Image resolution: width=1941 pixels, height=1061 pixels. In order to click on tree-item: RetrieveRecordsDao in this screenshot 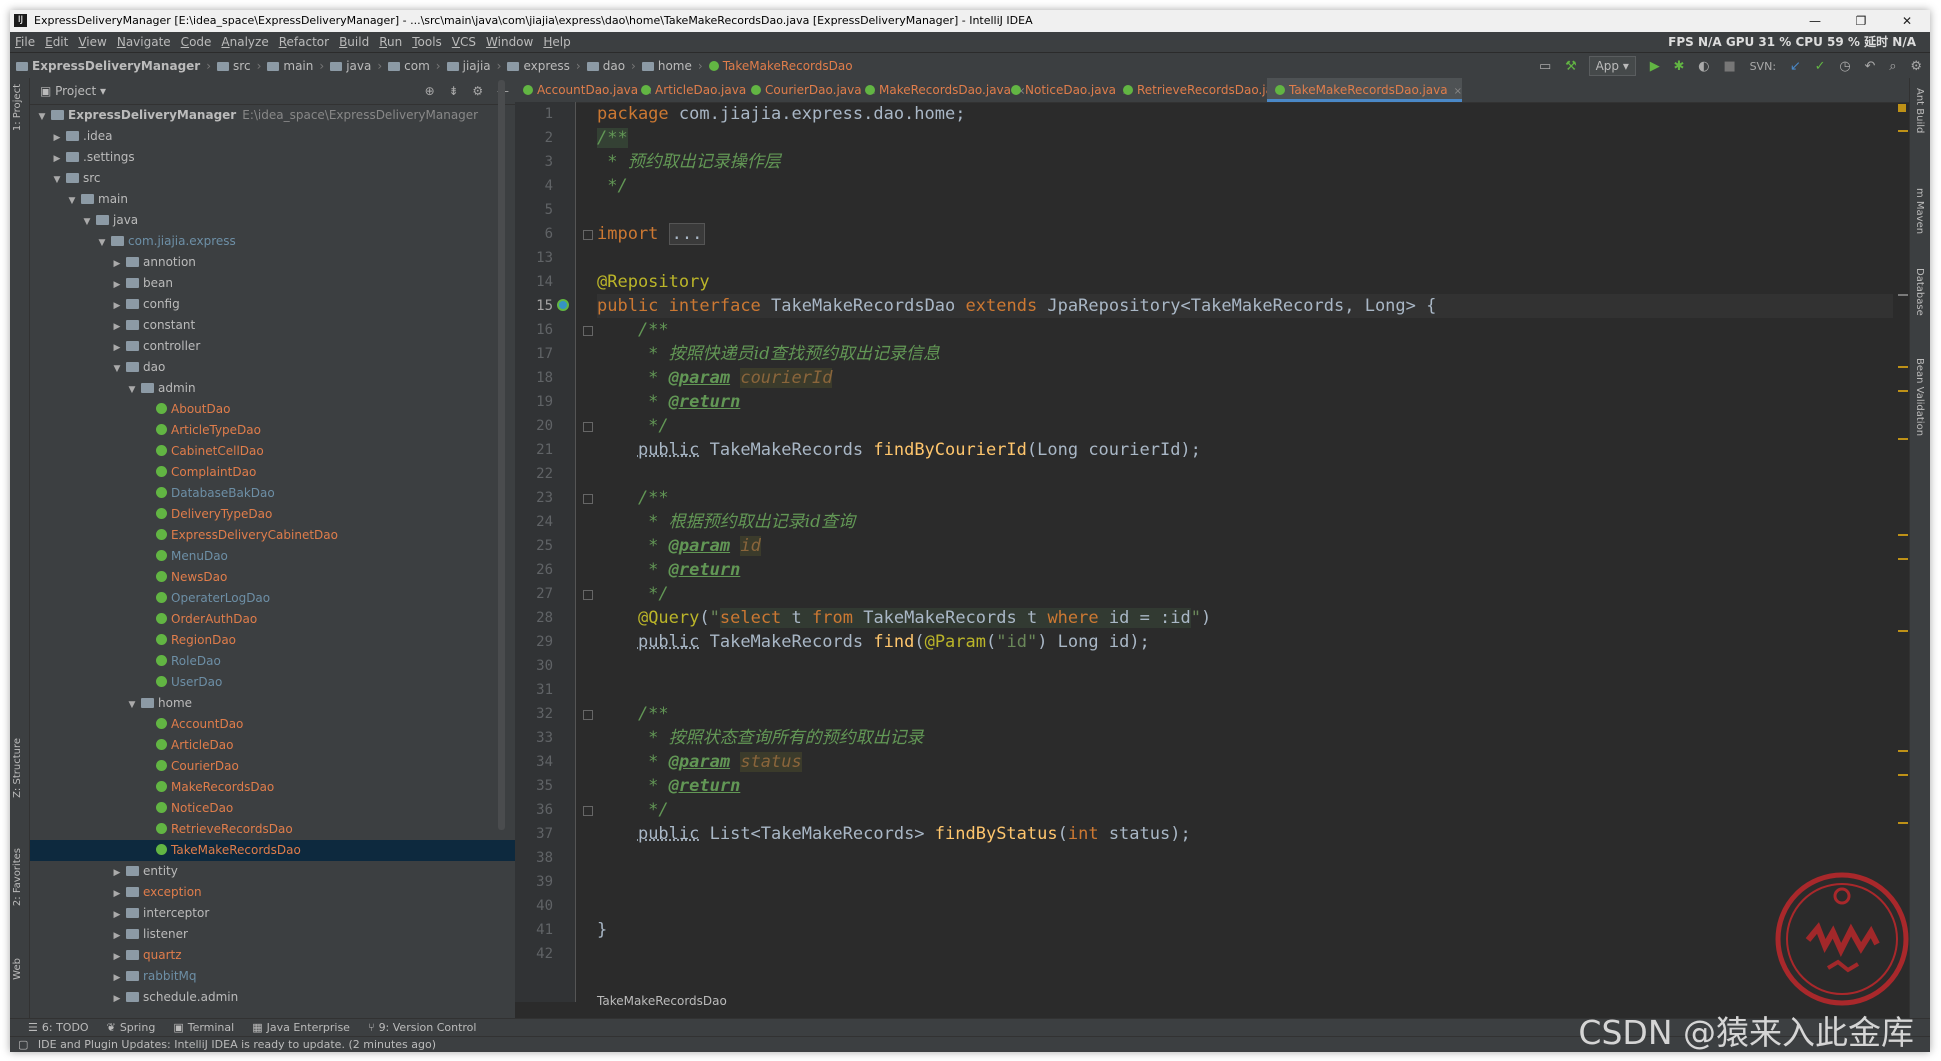, I will do `click(272, 829)`.